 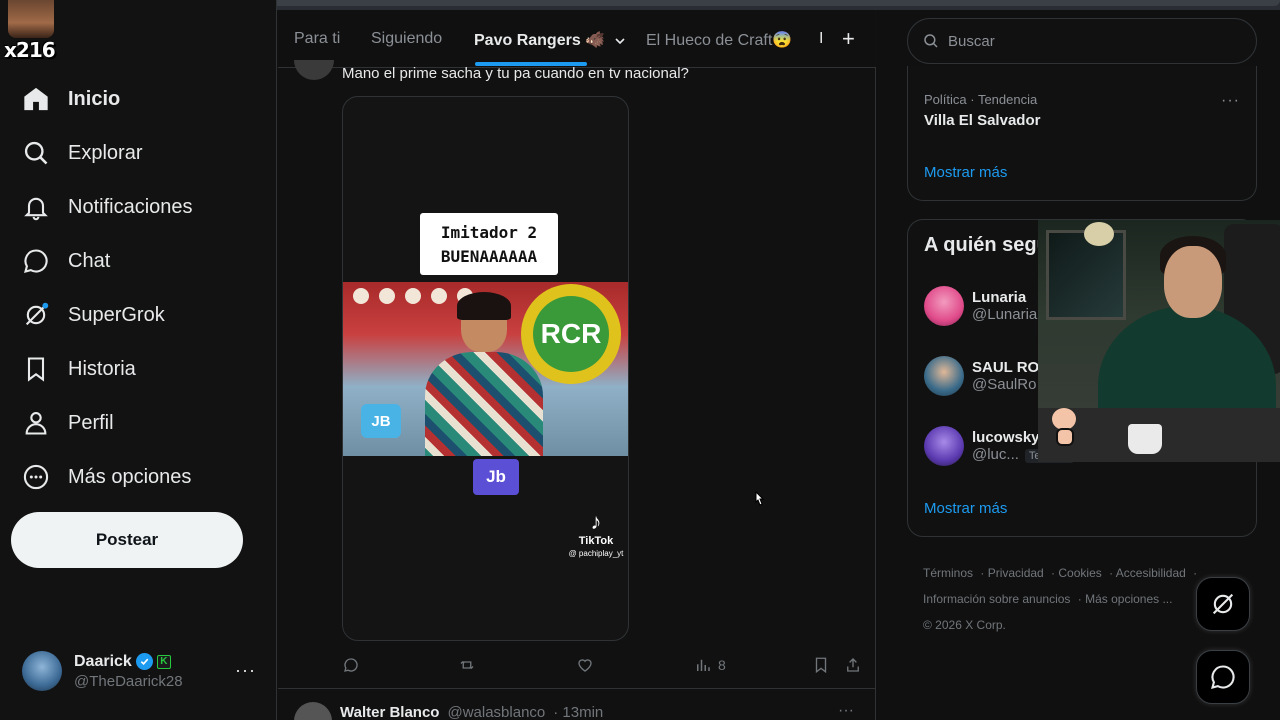 I want to click on chat-icon, so click(x=1223, y=677).